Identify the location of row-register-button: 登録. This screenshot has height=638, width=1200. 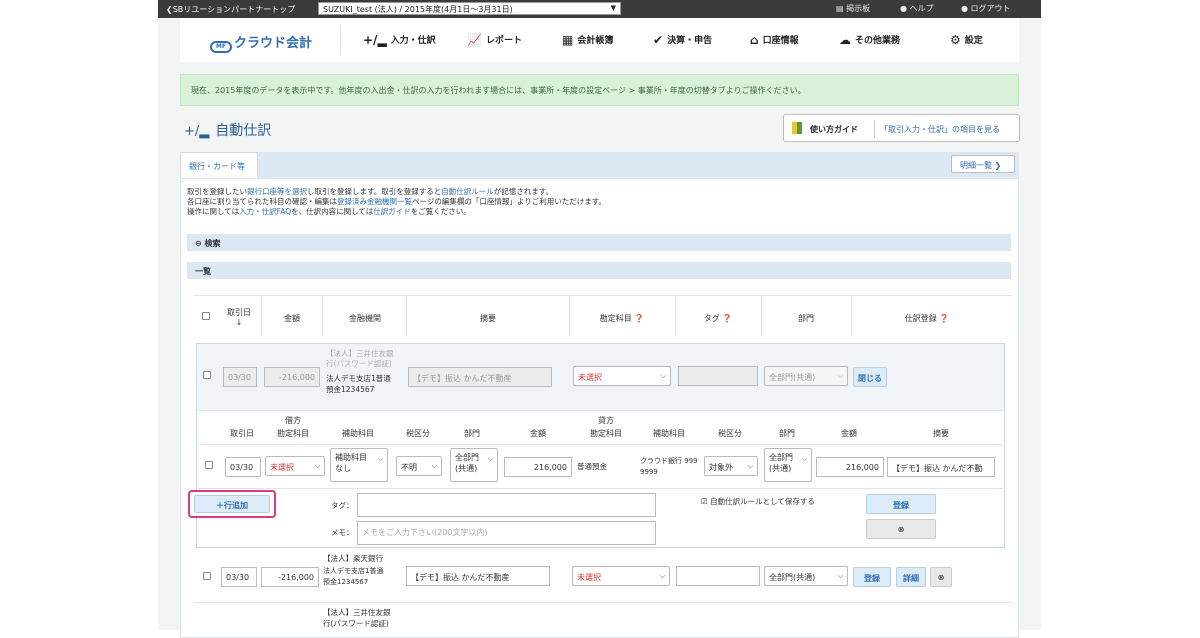
(872, 577).